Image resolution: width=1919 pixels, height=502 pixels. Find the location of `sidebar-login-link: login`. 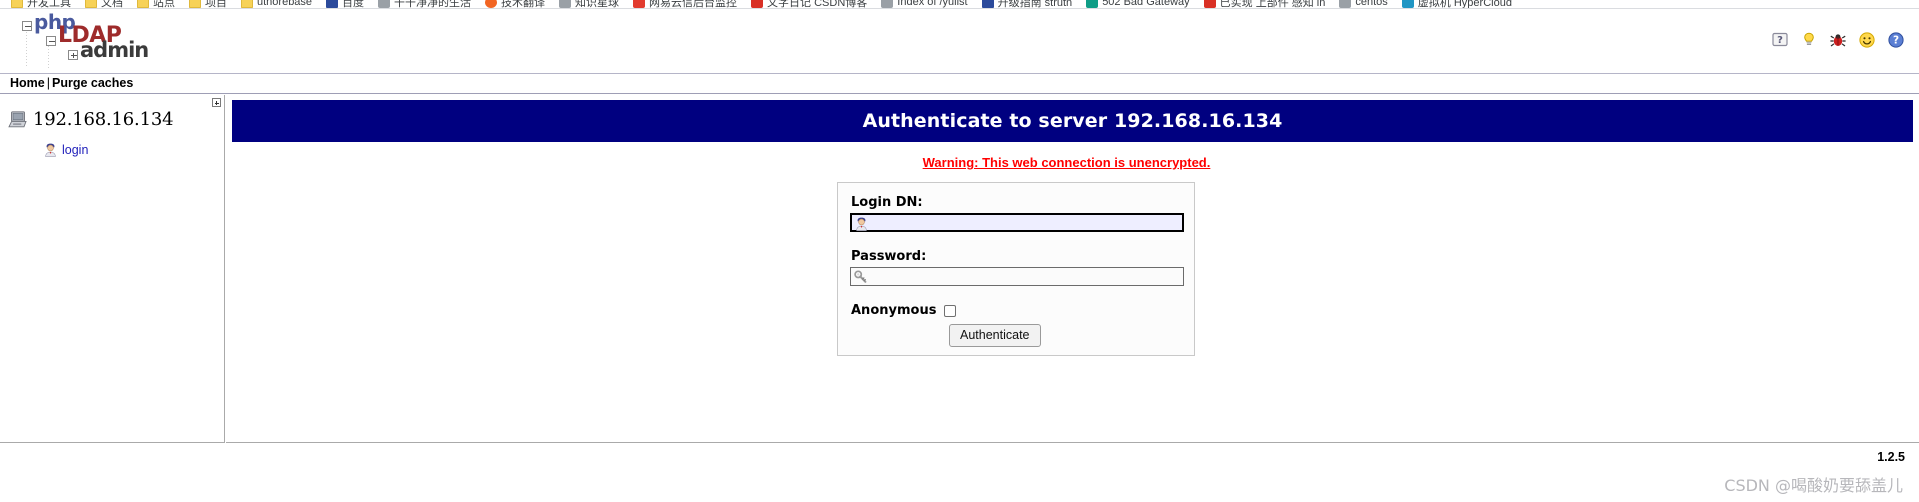

sidebar-login-link: login is located at coordinates (75, 150).